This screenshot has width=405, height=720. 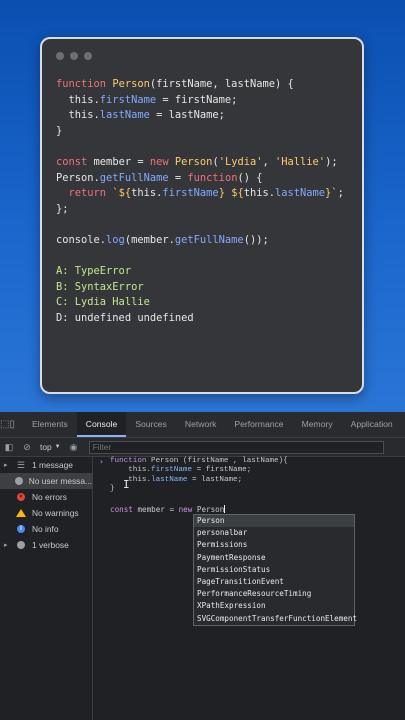 I want to click on tab-performance: Performance, so click(x=258, y=424).